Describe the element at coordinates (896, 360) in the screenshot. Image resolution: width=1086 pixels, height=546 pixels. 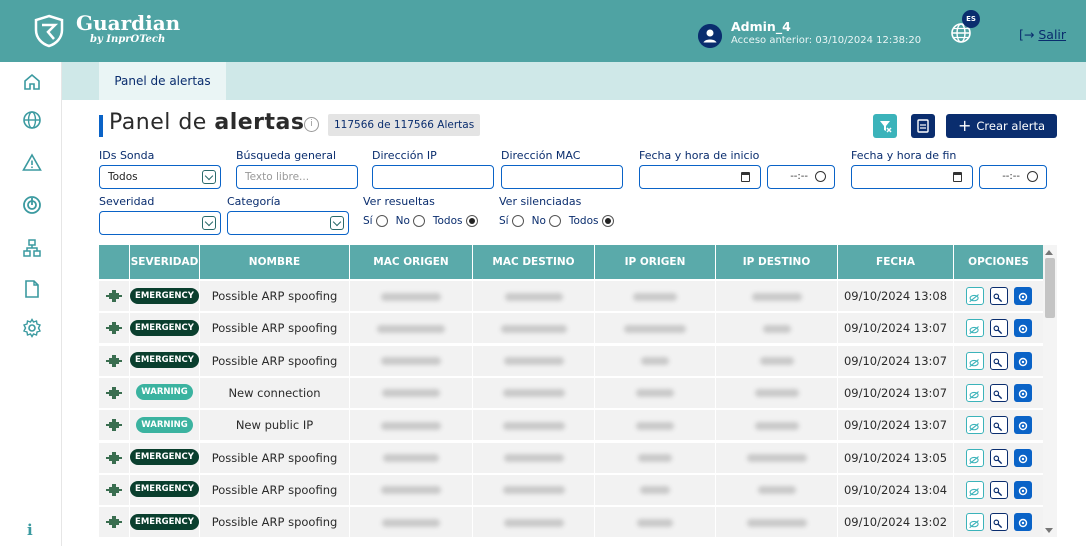
I see `cell-date: 09/10/2024 13:07` at that location.